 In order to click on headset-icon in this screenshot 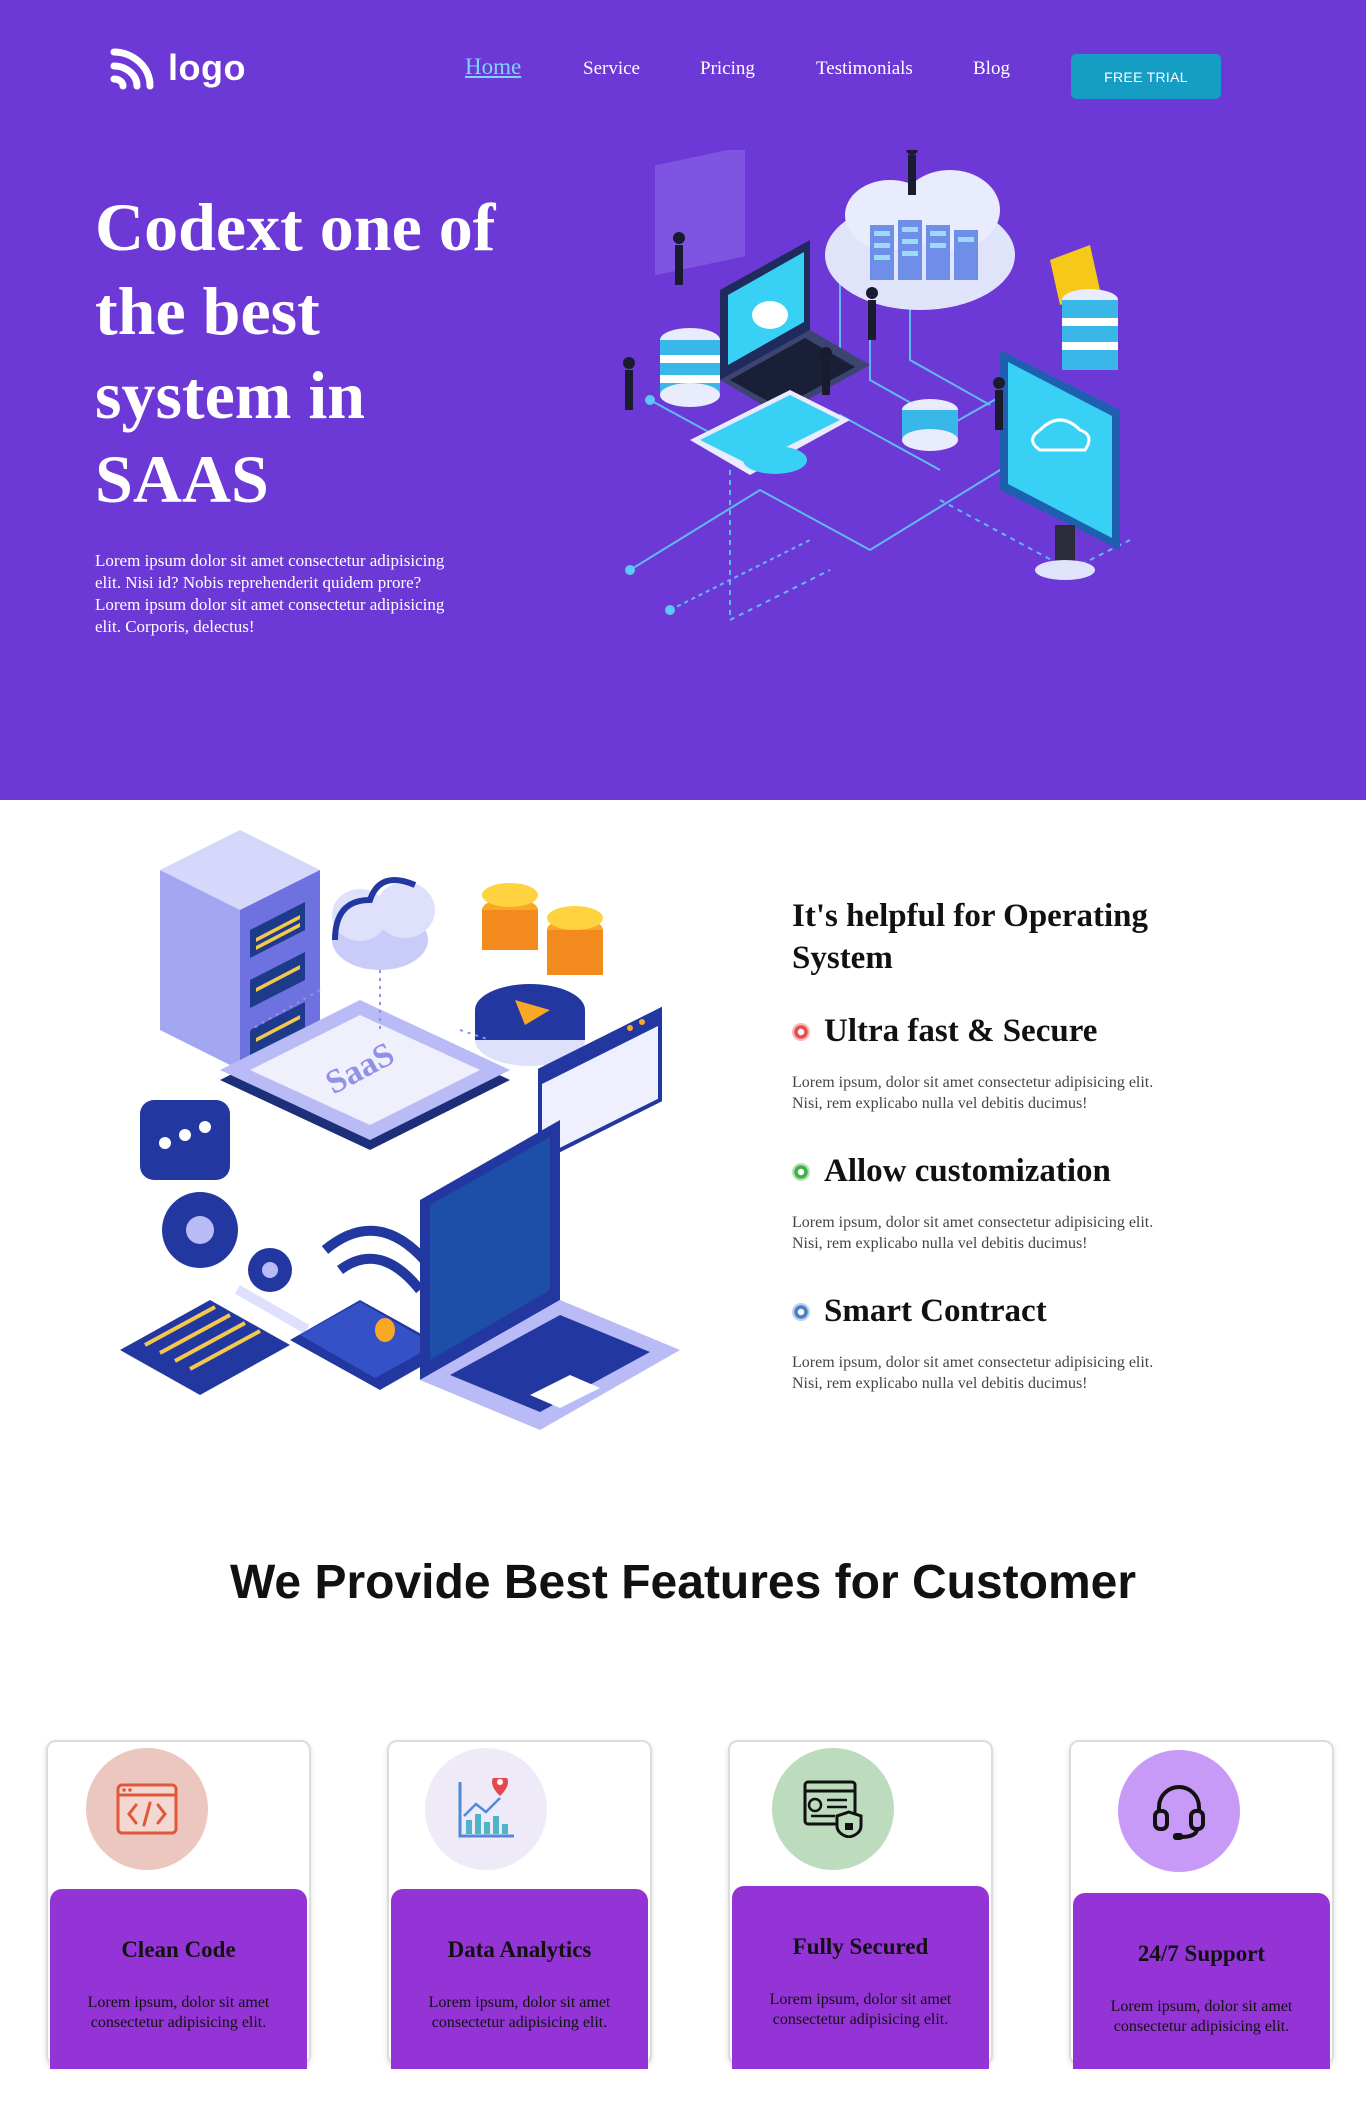, I will do `click(1179, 1812)`.